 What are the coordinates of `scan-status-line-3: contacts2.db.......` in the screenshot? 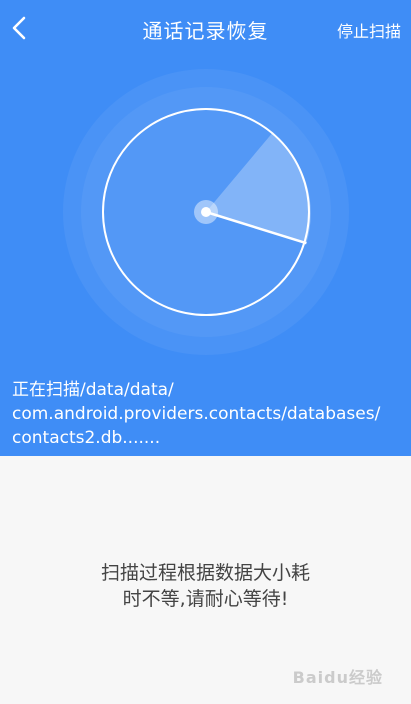 It's located at (86, 438).